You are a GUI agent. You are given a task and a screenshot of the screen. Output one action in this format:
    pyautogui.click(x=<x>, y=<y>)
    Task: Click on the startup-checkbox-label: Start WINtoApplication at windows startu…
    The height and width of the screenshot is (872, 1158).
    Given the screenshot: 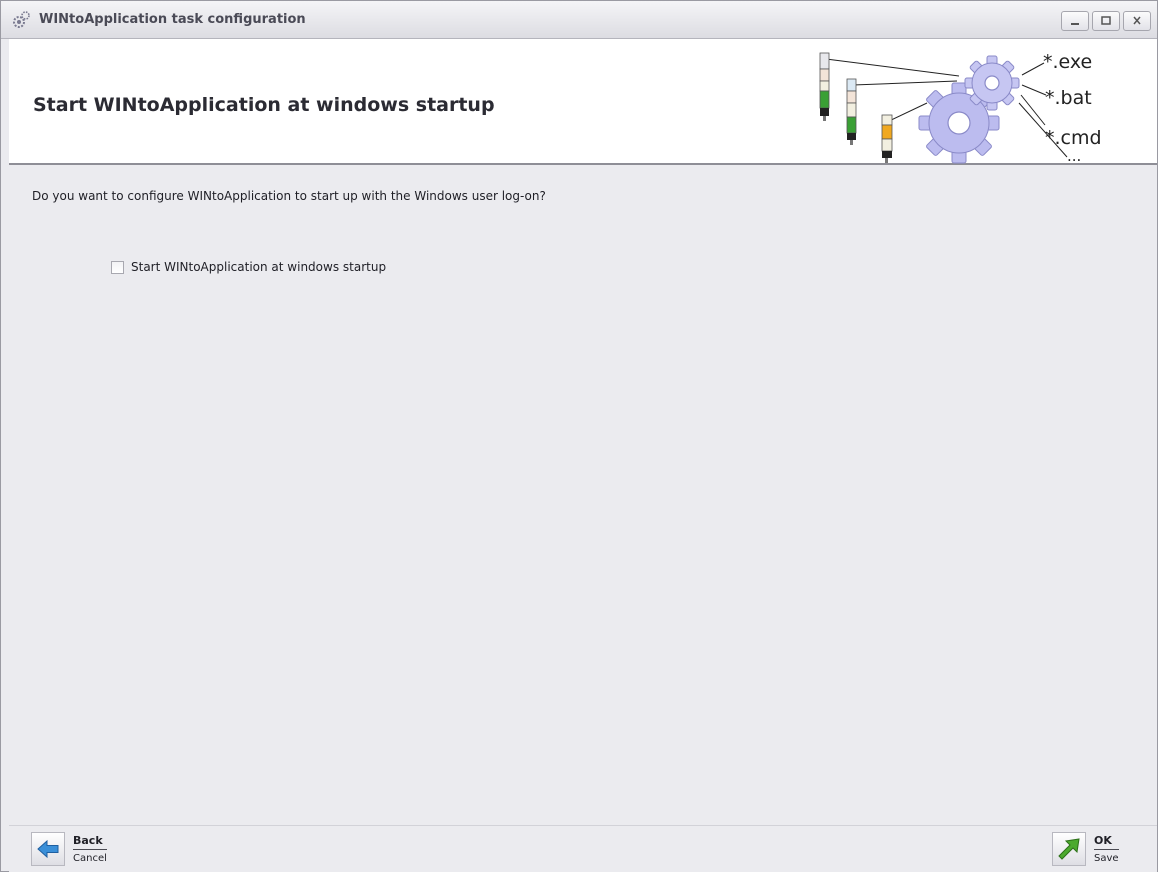 What is the action you would take?
    pyautogui.click(x=258, y=267)
    